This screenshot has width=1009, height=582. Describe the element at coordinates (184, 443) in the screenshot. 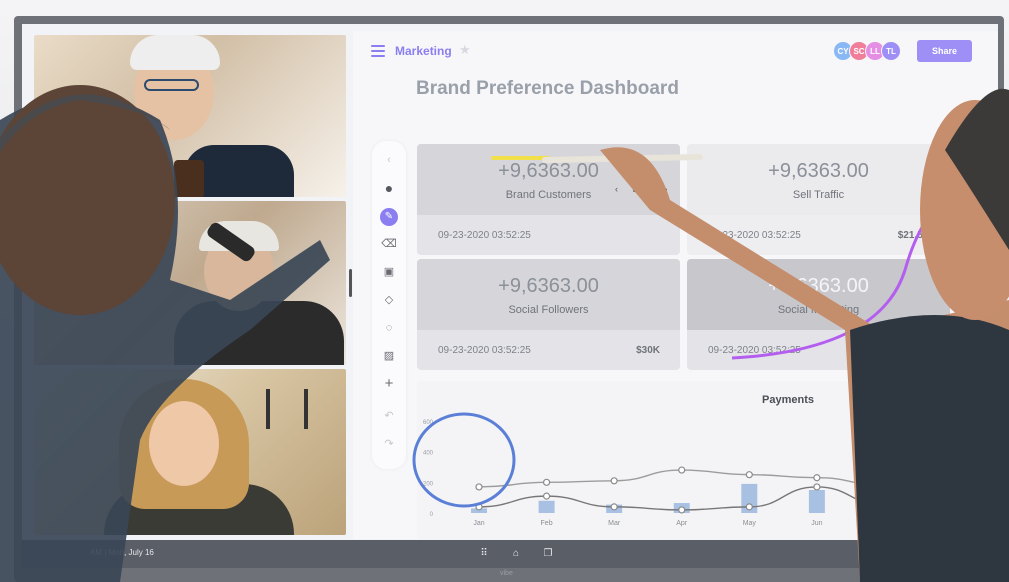

I see `person-face` at that location.